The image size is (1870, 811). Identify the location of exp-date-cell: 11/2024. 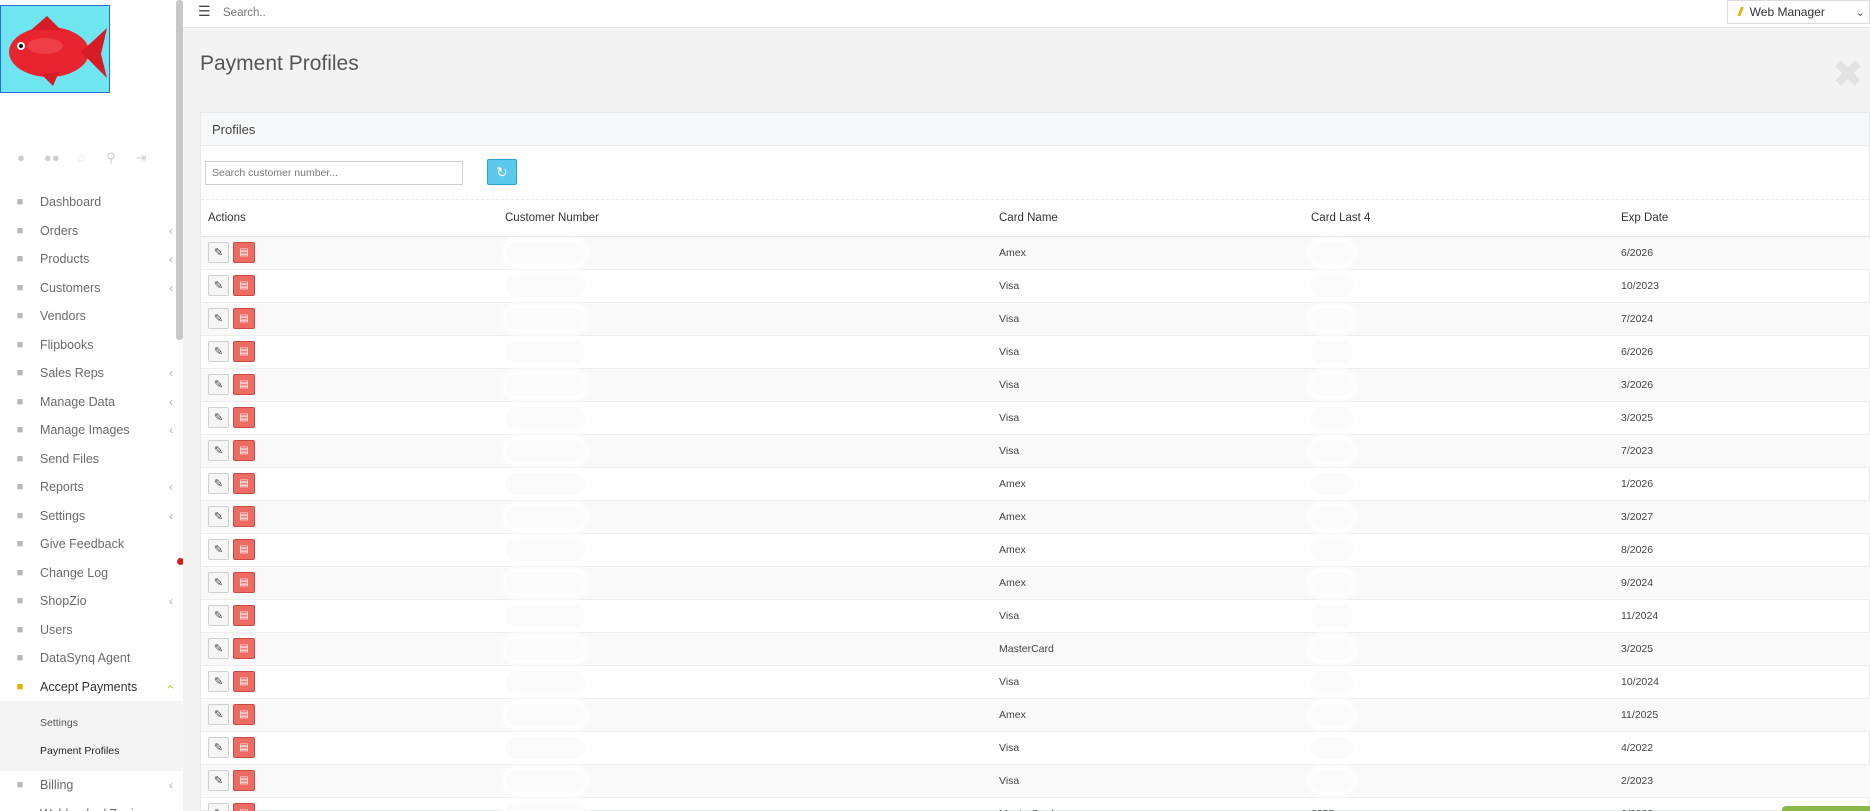
(1742, 616).